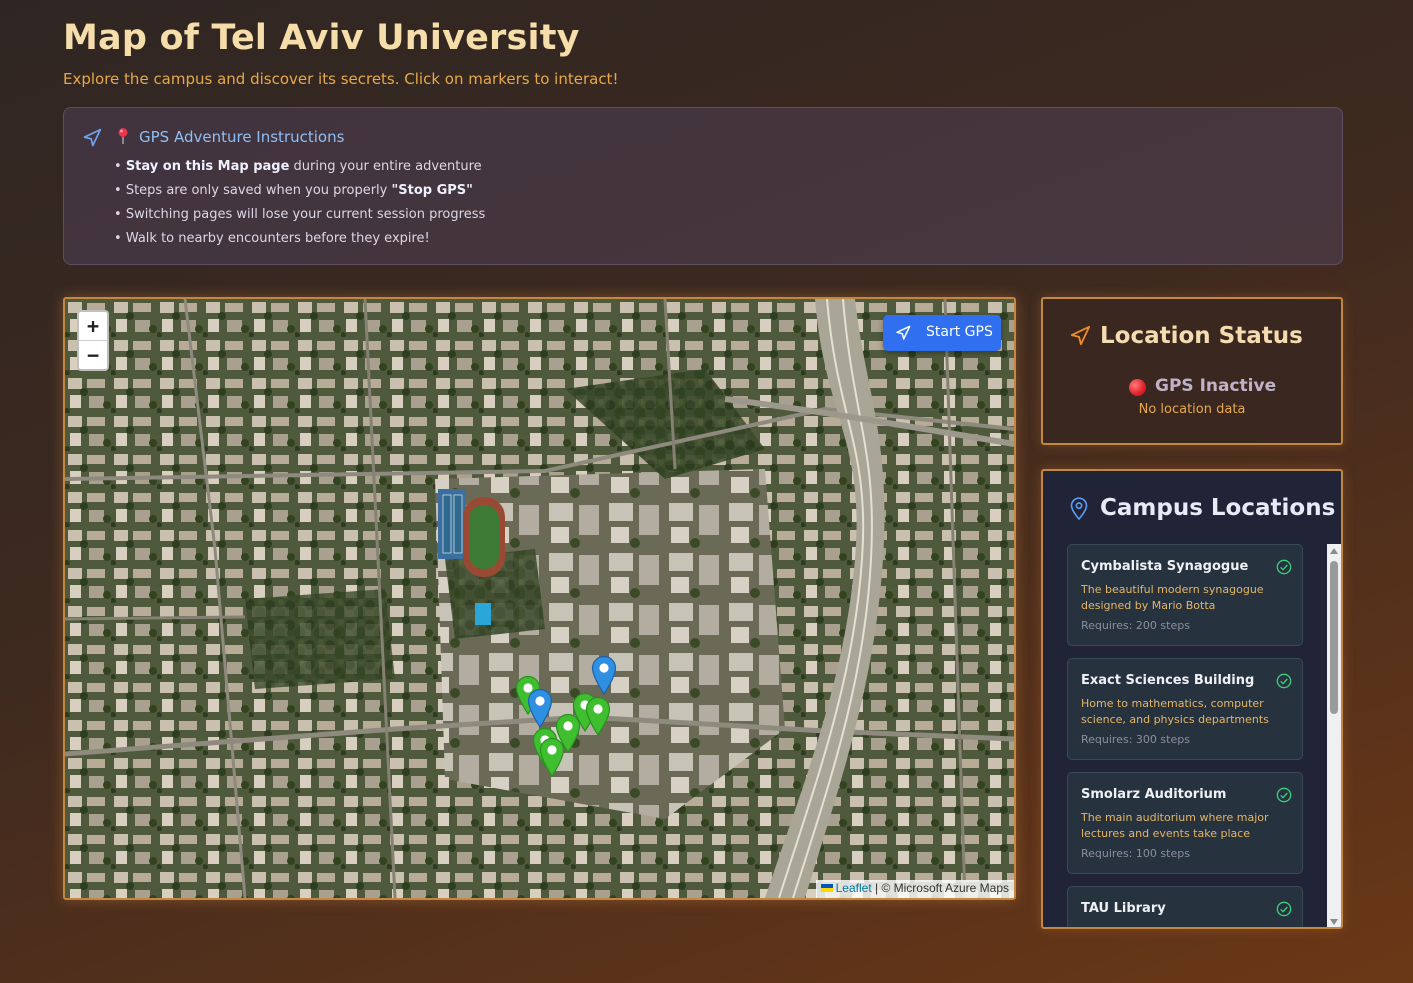  I want to click on location-name: Smolarz Auditorium, so click(1154, 794).